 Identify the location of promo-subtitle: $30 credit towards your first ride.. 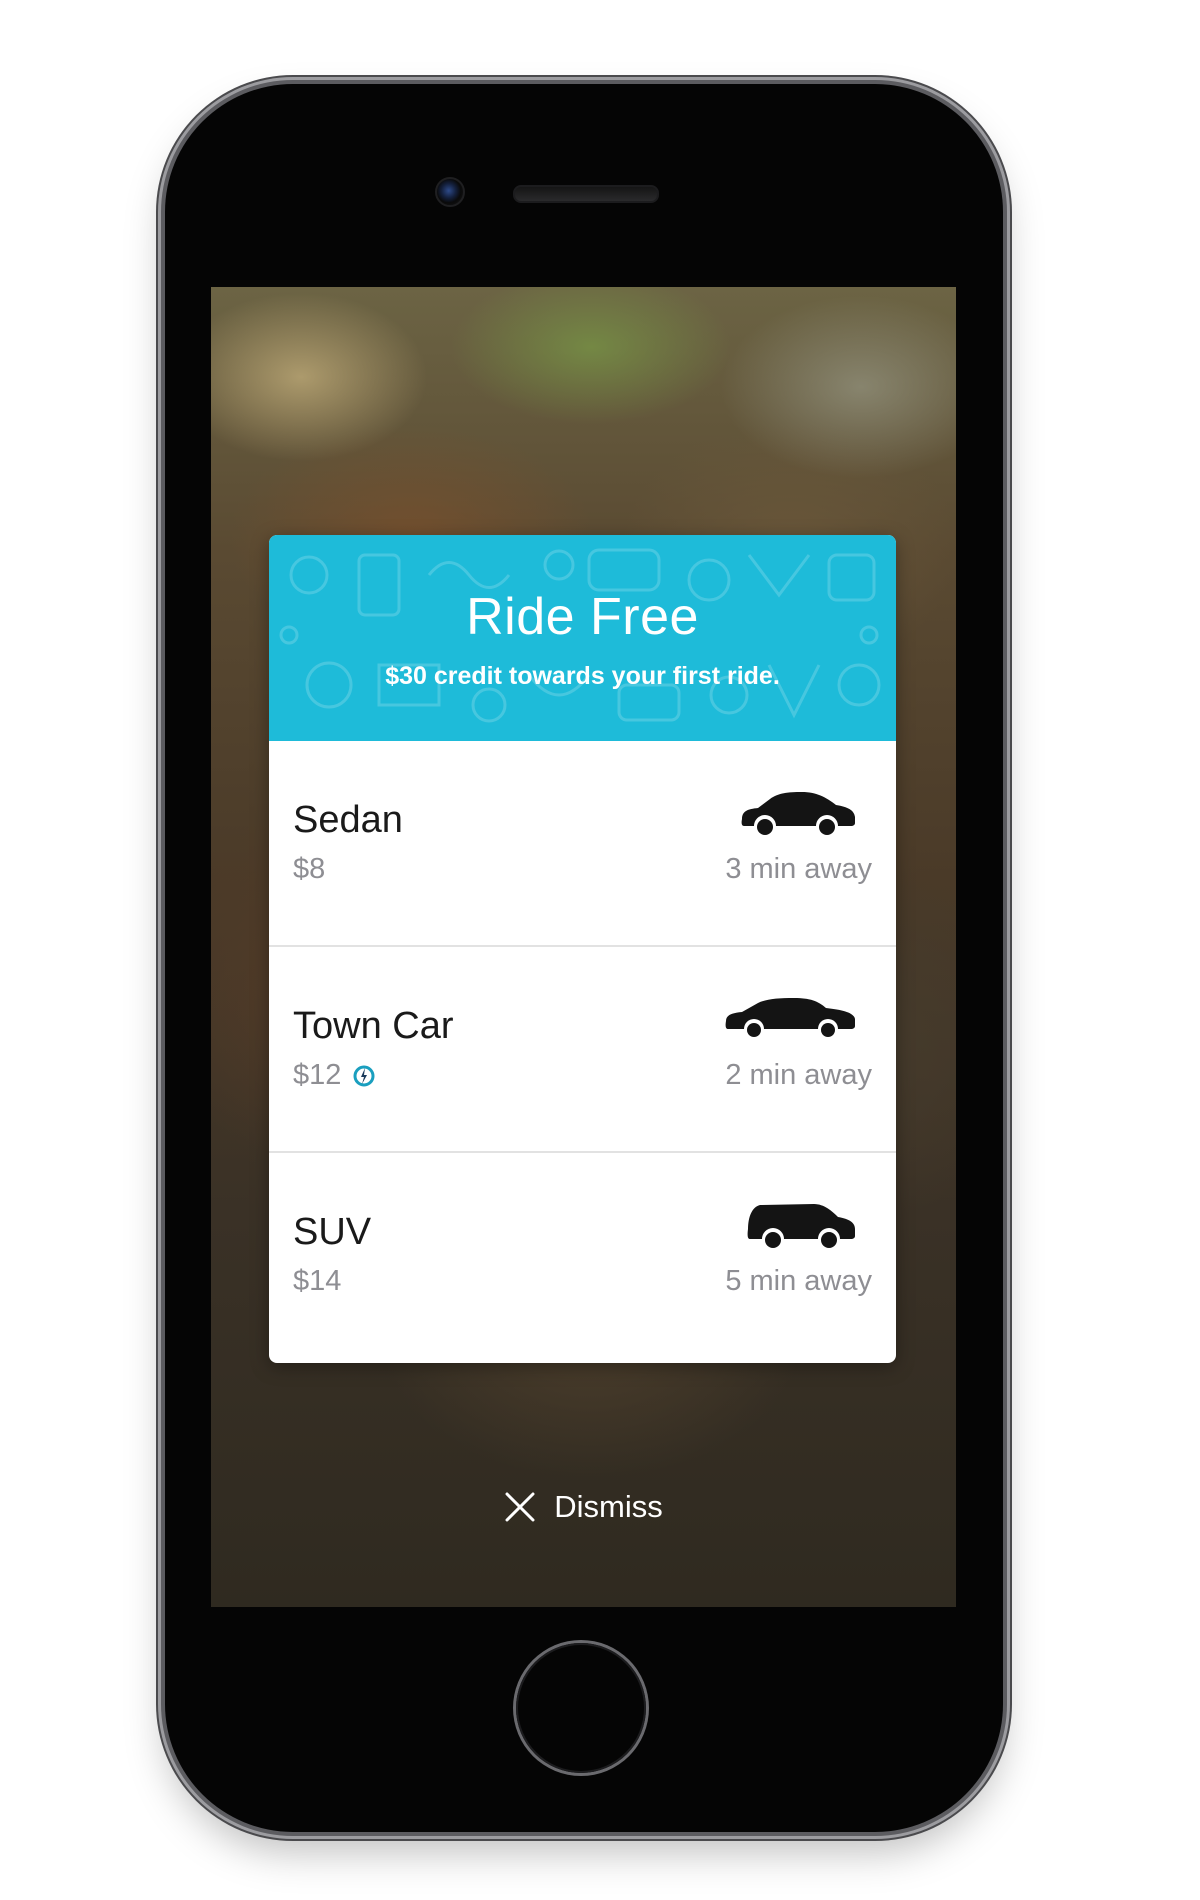
(582, 676).